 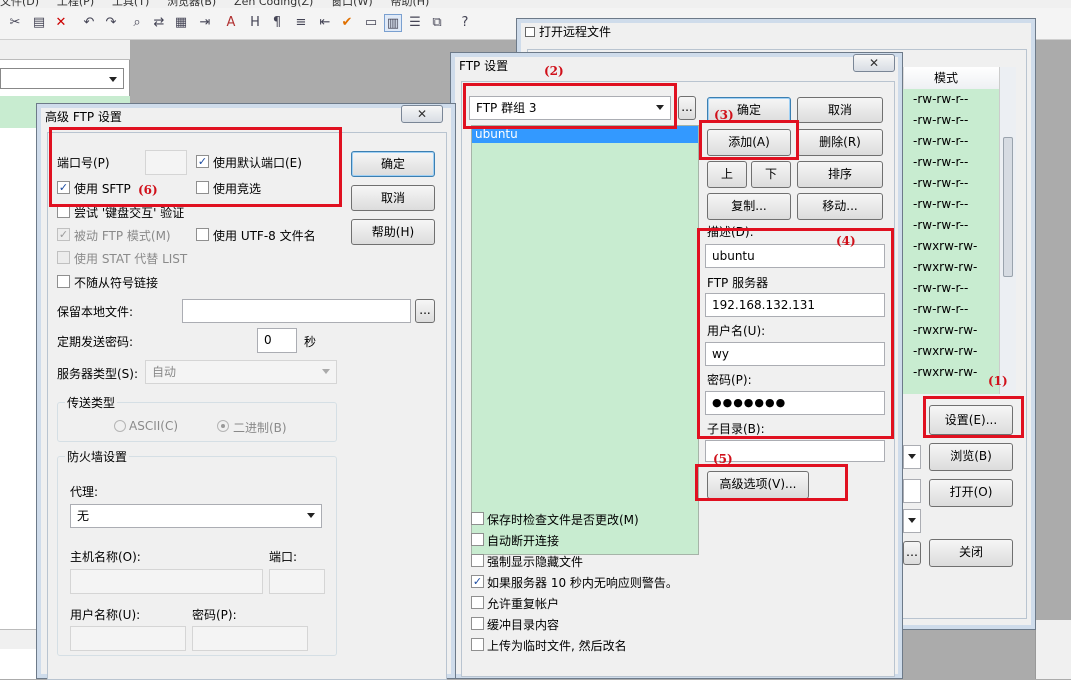 What do you see at coordinates (296, 311) in the screenshot?
I see `keep-local-field` at bounding box center [296, 311].